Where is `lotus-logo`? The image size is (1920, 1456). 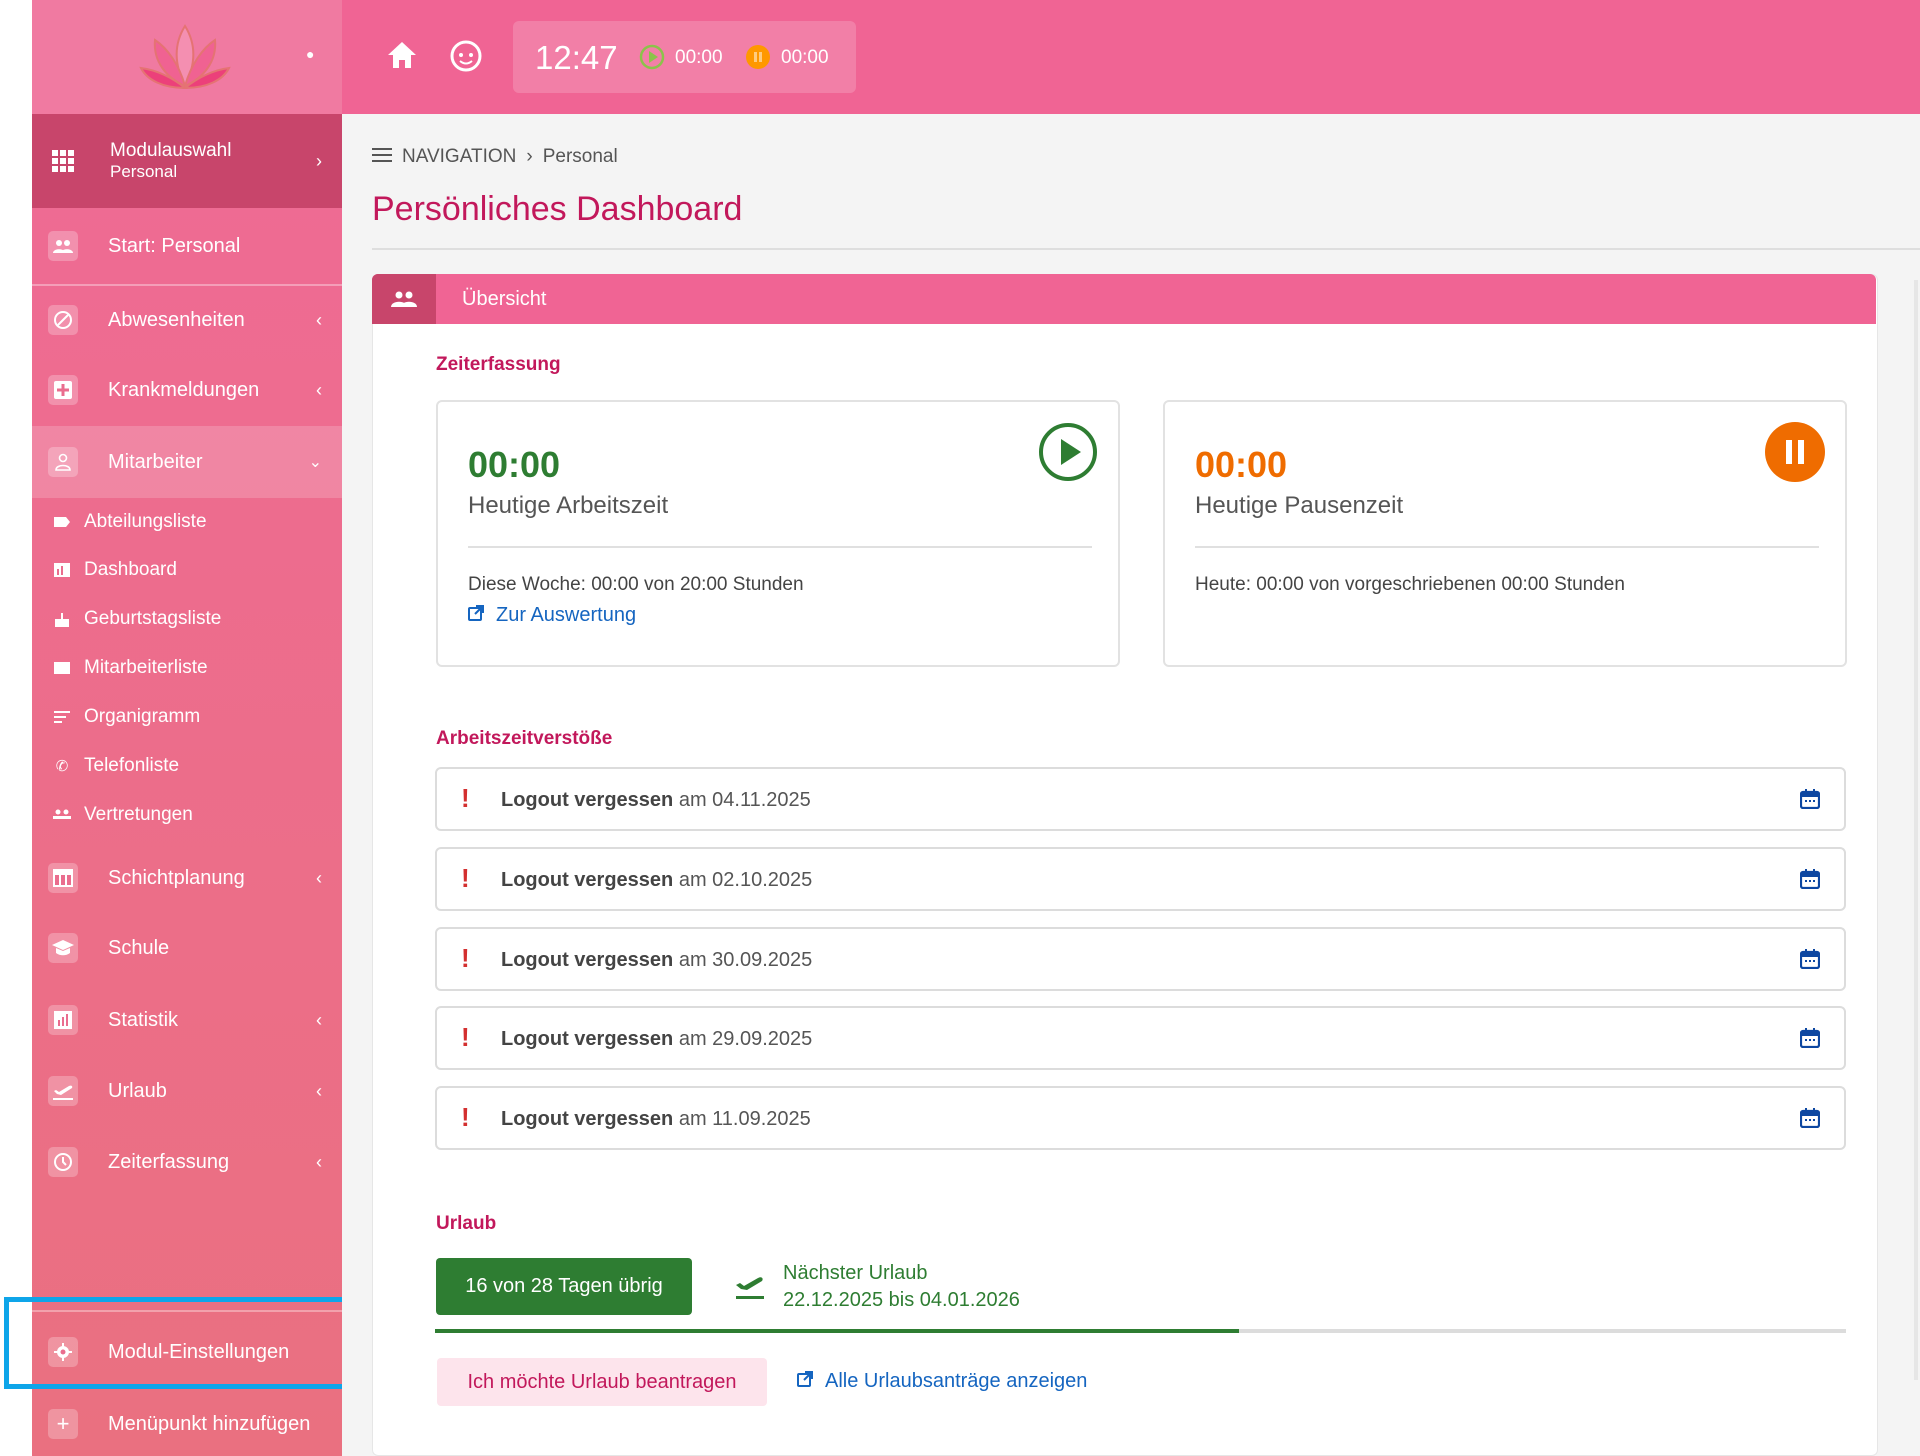
lotus-logo is located at coordinates (185, 57).